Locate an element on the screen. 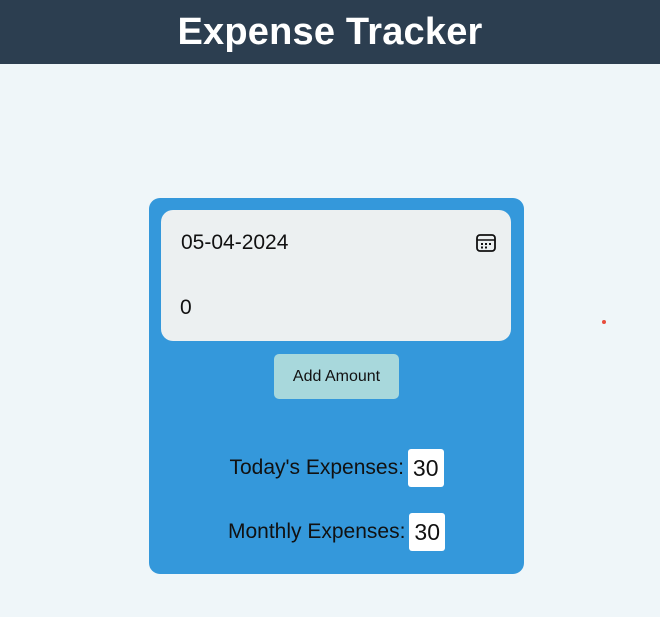 This screenshot has height=617, width=660. calendar-icon is located at coordinates (486, 243).